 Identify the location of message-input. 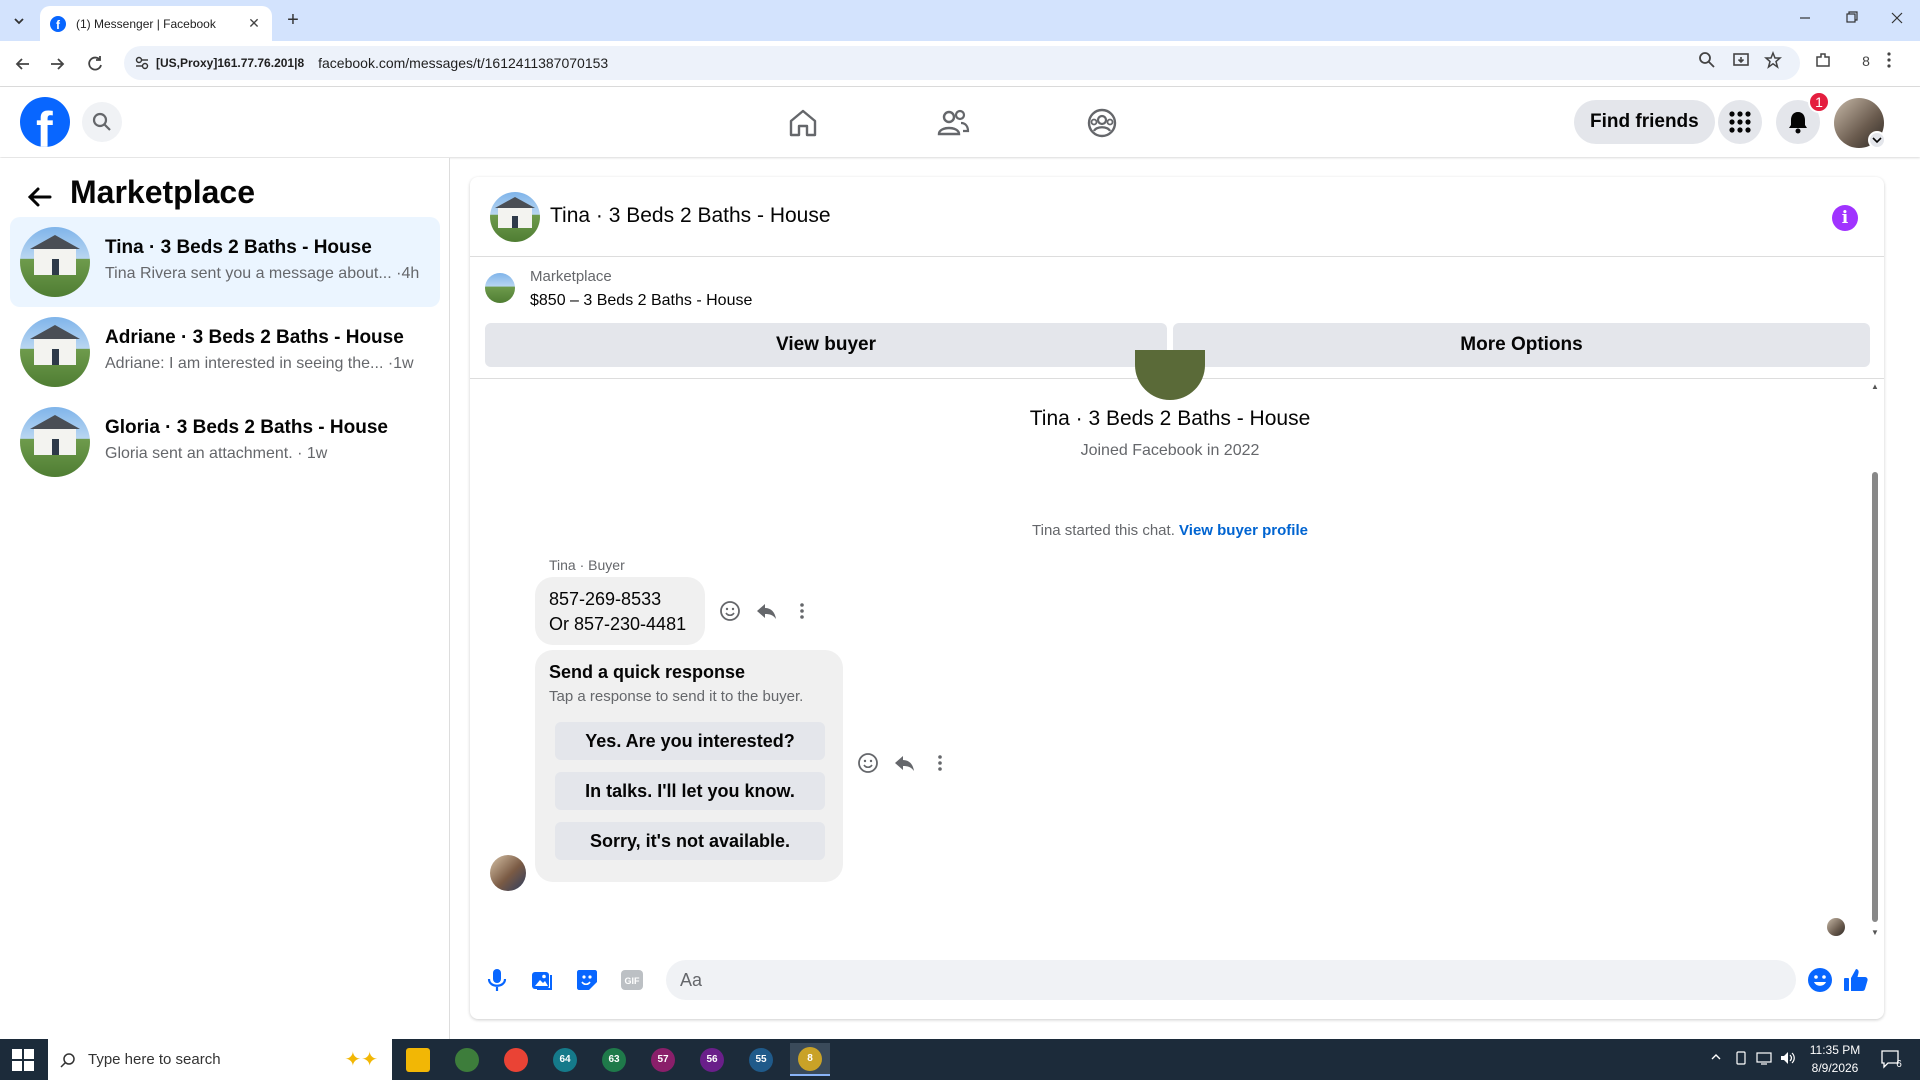
(1231, 980).